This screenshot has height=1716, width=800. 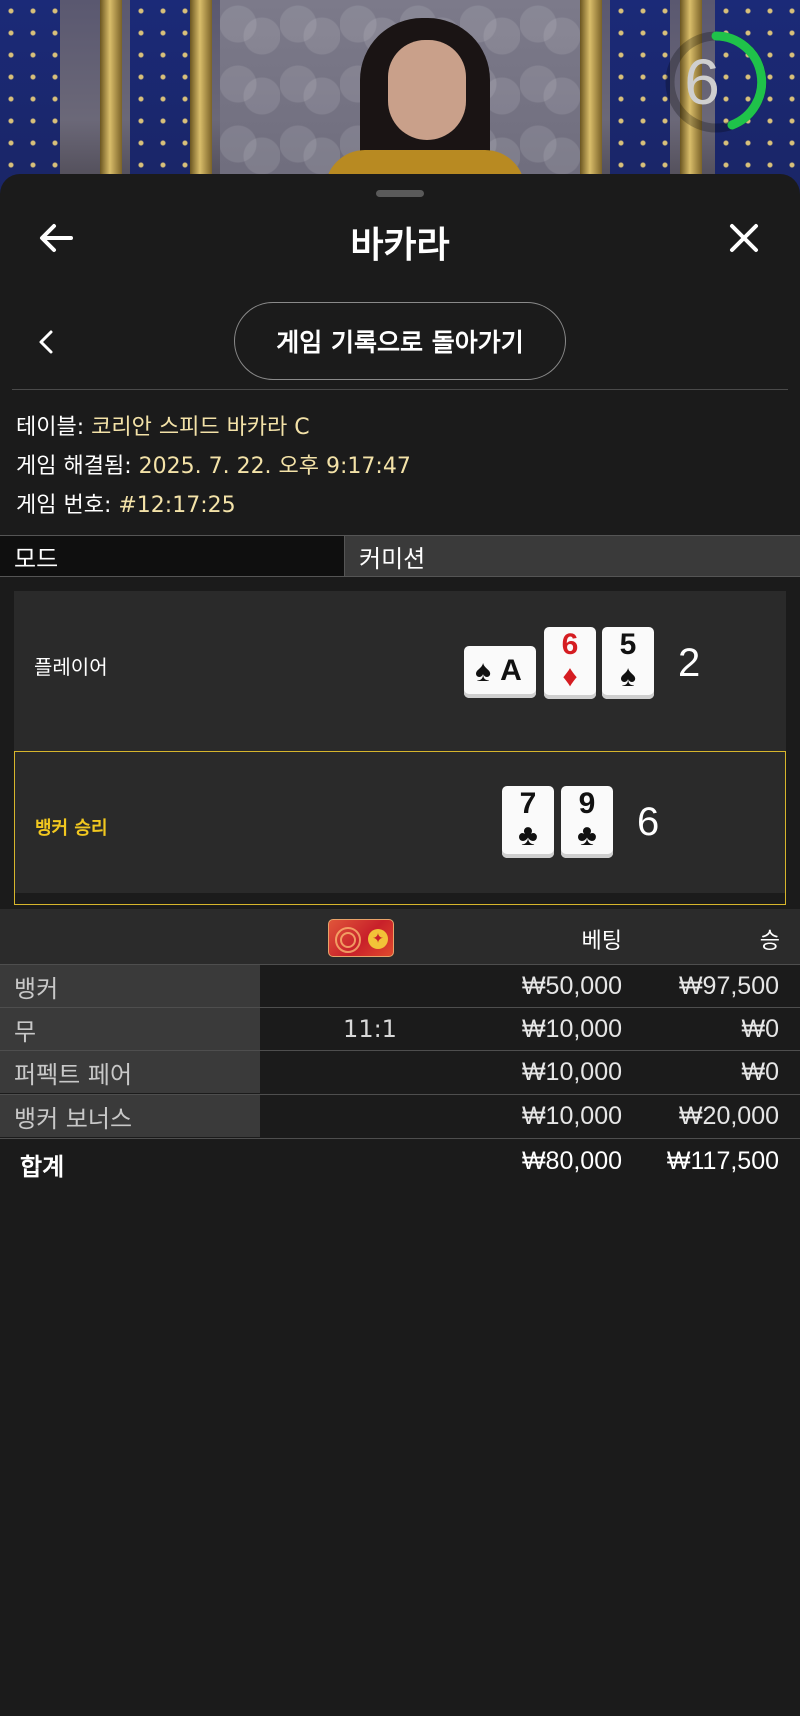 I want to click on resolved-info: 게임 해결됨: 2025. 7. 22. 오후 9:17:47, so click(x=213, y=464).